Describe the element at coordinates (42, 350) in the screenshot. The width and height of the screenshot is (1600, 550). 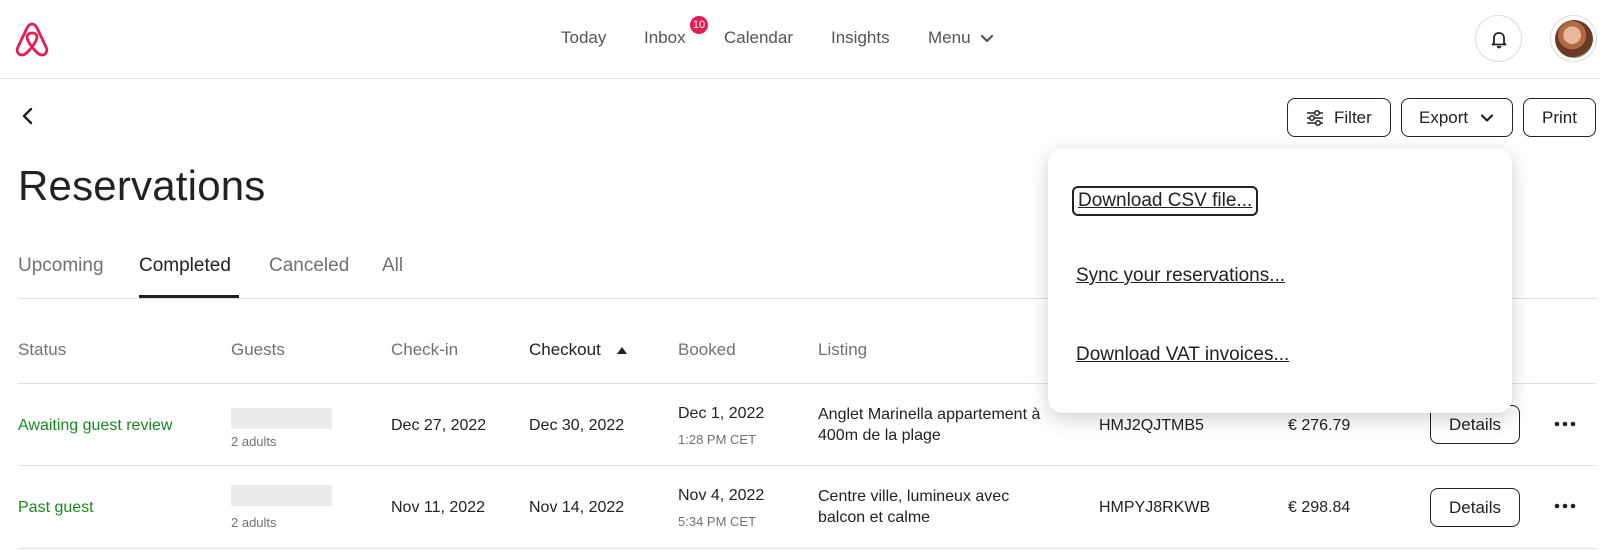
I see `column-header-status: Status` at that location.